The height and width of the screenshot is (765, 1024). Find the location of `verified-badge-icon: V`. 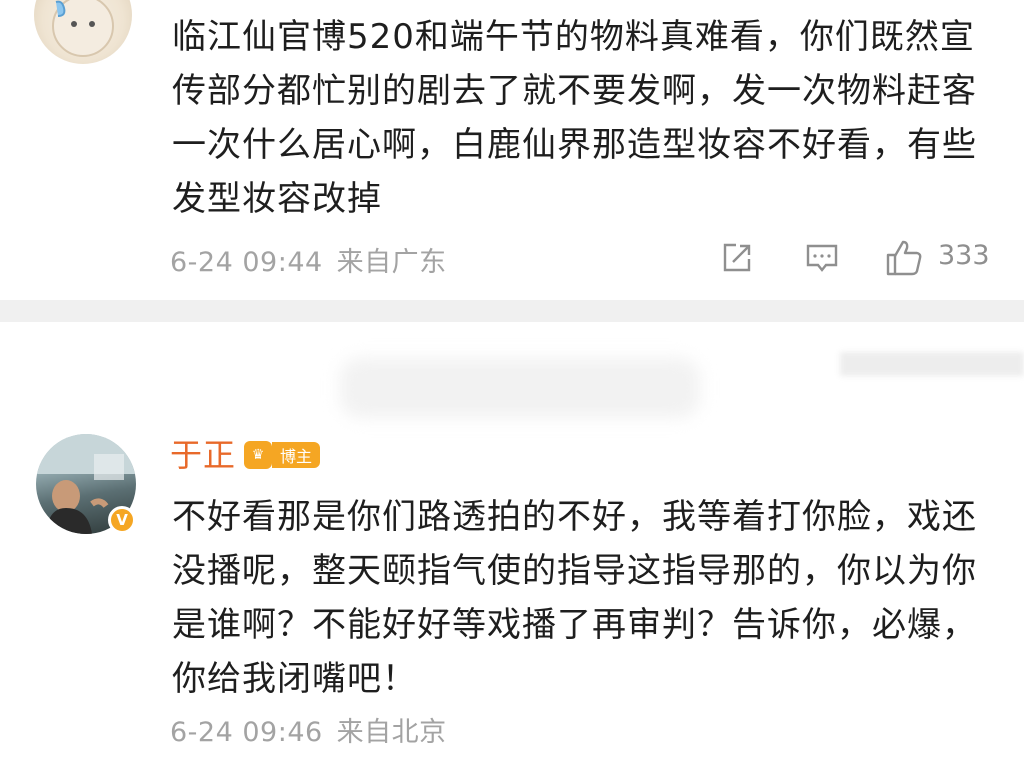

verified-badge-icon: V is located at coordinates (122, 520).